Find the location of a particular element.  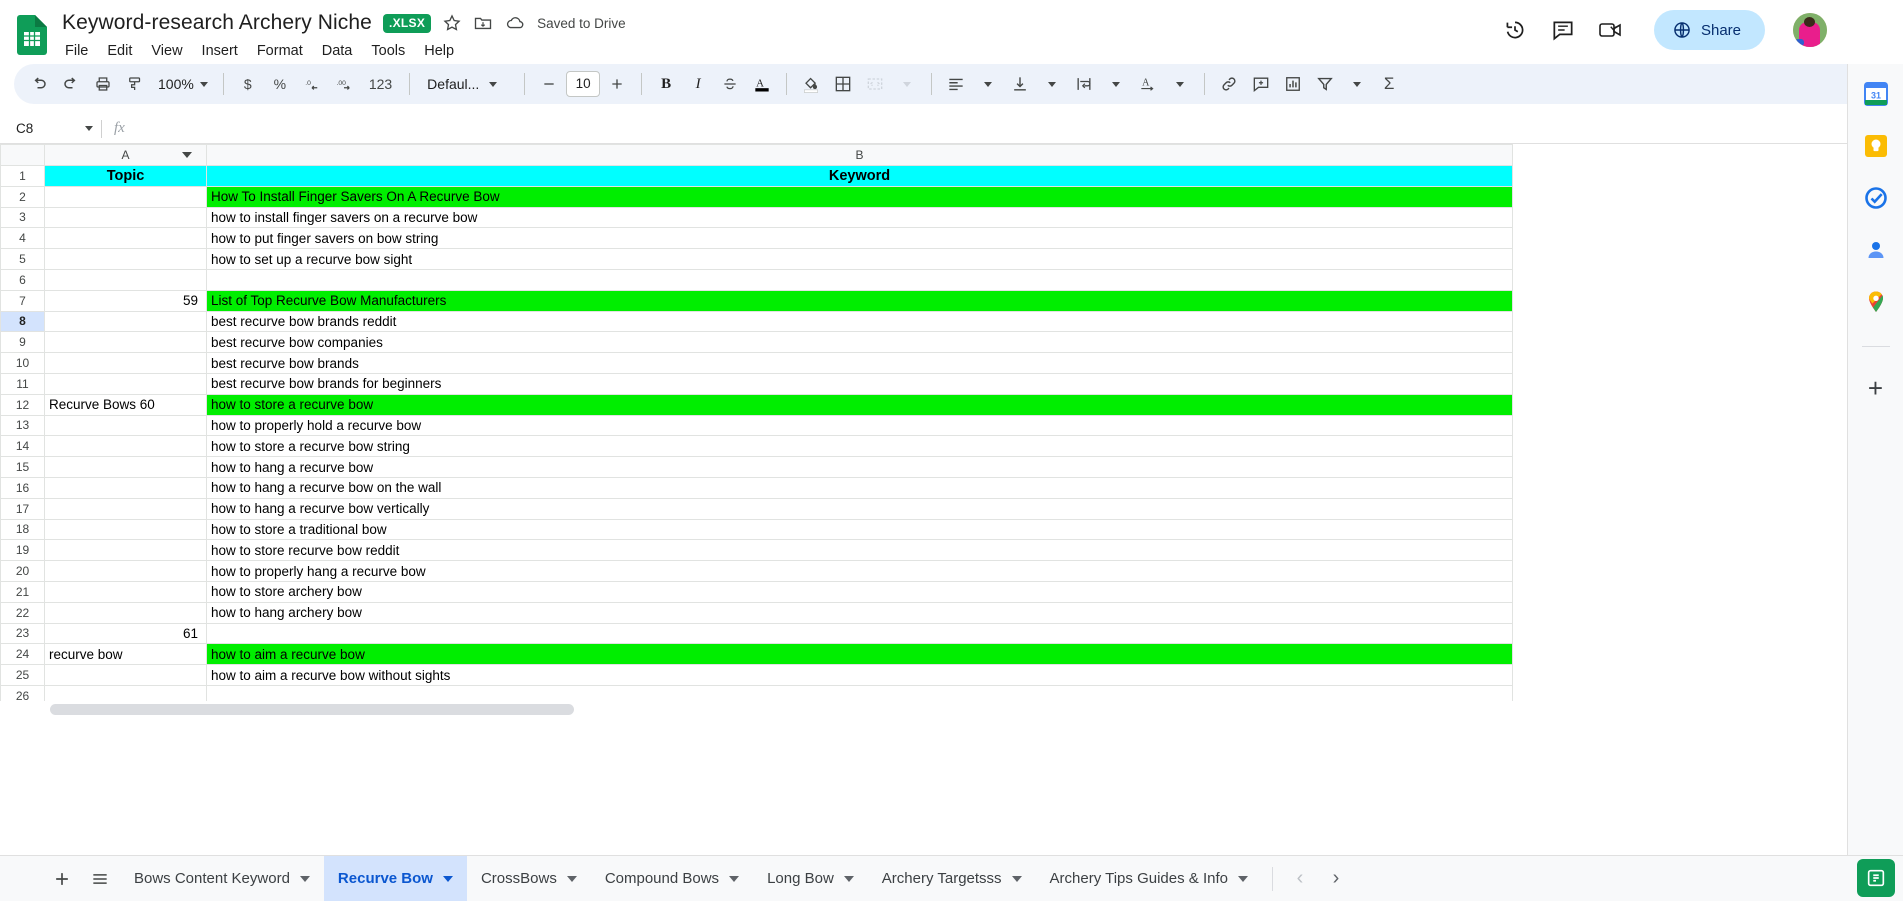

name-box: C8 is located at coordinates (53, 128).